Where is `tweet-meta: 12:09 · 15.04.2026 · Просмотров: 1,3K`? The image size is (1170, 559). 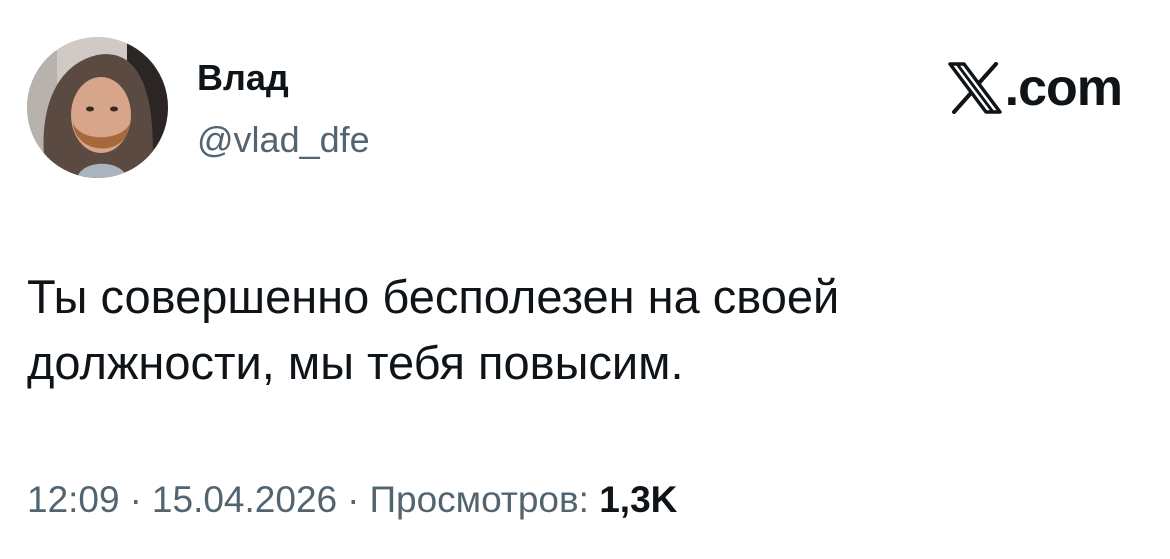
tweet-meta: 12:09 · 15.04.2026 · Просмотров: 1,3K is located at coordinates (352, 500).